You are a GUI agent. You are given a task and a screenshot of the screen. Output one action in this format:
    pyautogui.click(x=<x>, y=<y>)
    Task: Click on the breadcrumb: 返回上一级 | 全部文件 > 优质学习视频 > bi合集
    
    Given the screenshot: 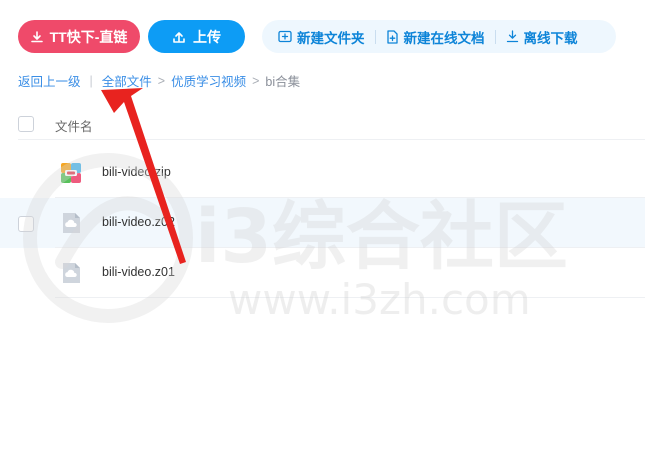 What is the action you would take?
    pyautogui.click(x=159, y=80)
    